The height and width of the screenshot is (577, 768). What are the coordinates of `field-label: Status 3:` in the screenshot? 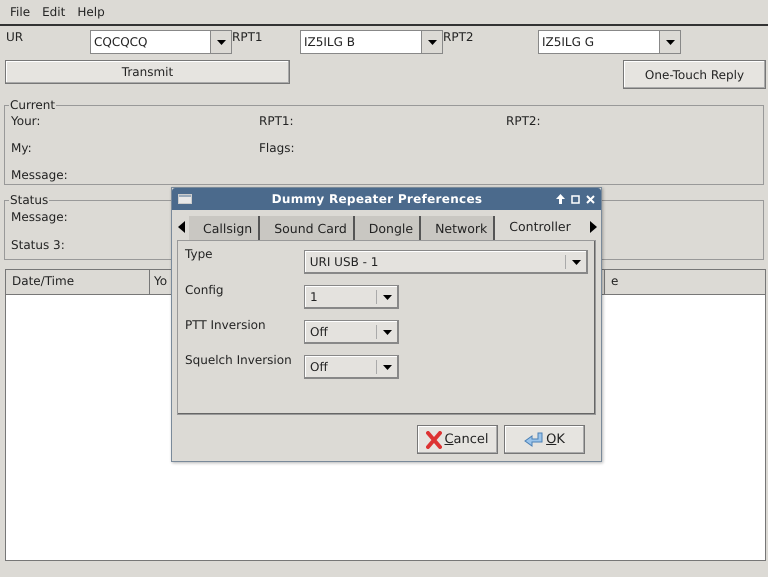 It's located at (38, 245).